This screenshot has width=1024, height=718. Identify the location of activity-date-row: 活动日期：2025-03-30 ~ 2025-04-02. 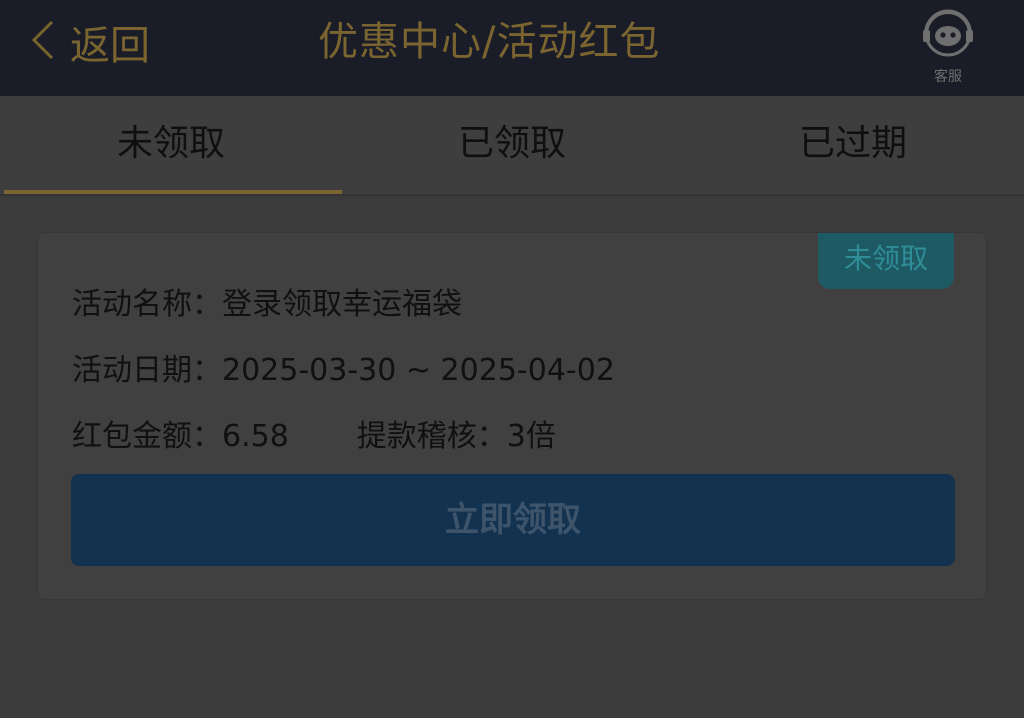
(343, 371).